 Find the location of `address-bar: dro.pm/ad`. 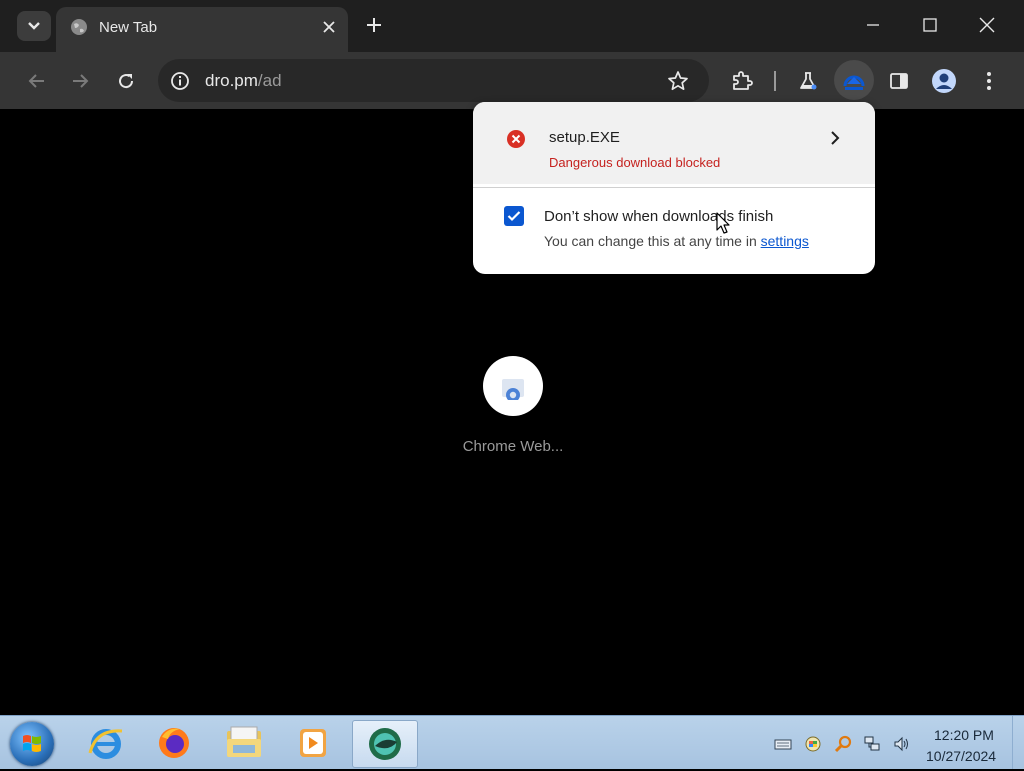

address-bar: dro.pm/ad is located at coordinates (433, 80).